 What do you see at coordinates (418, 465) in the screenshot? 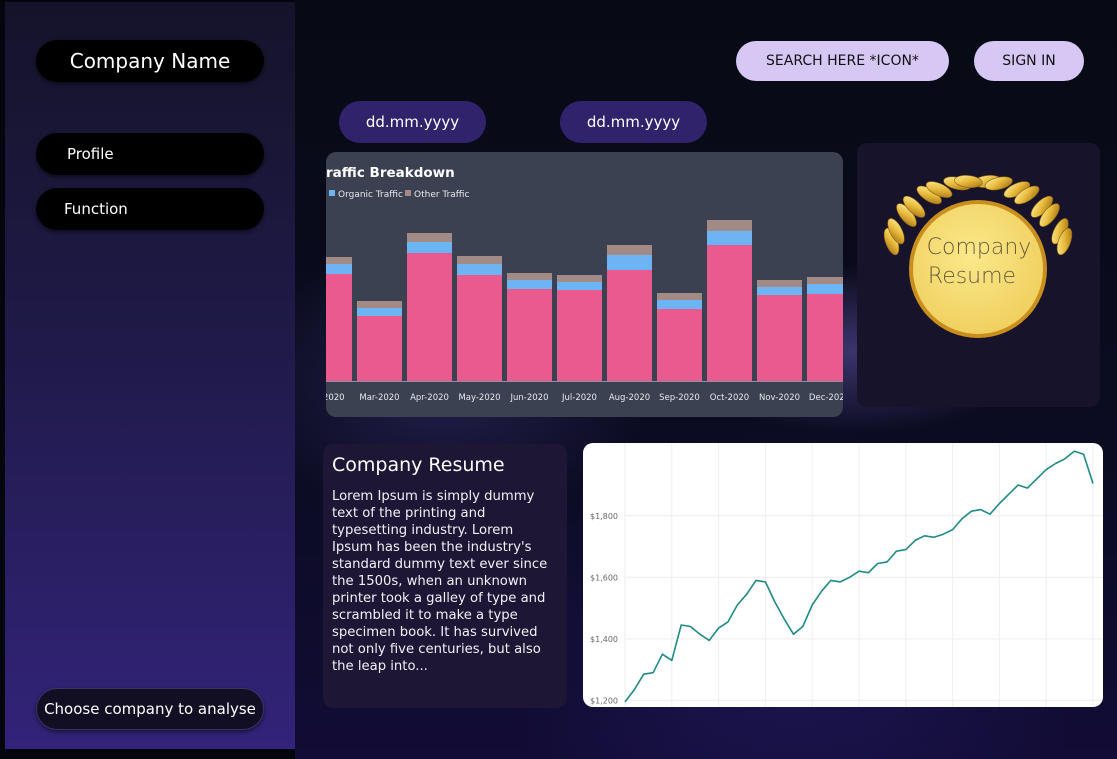
I see `resume-title: Company Resume` at bounding box center [418, 465].